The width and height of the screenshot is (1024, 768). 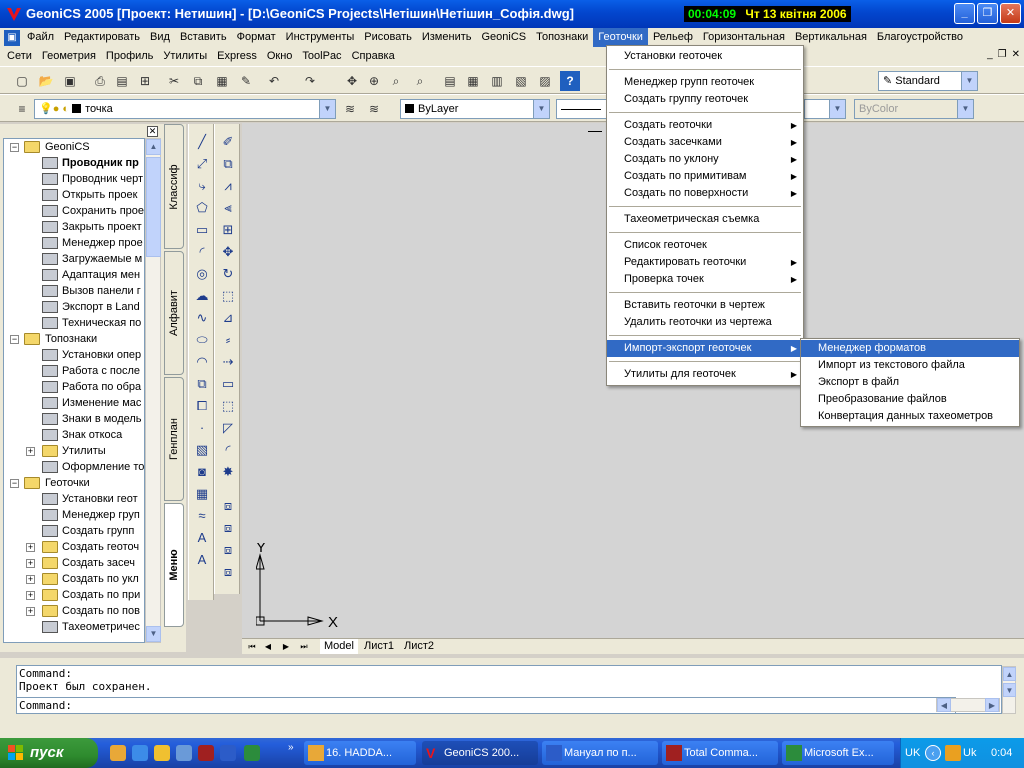 I want to click on menu-item: Создать засечками ▶, so click(x=705, y=142).